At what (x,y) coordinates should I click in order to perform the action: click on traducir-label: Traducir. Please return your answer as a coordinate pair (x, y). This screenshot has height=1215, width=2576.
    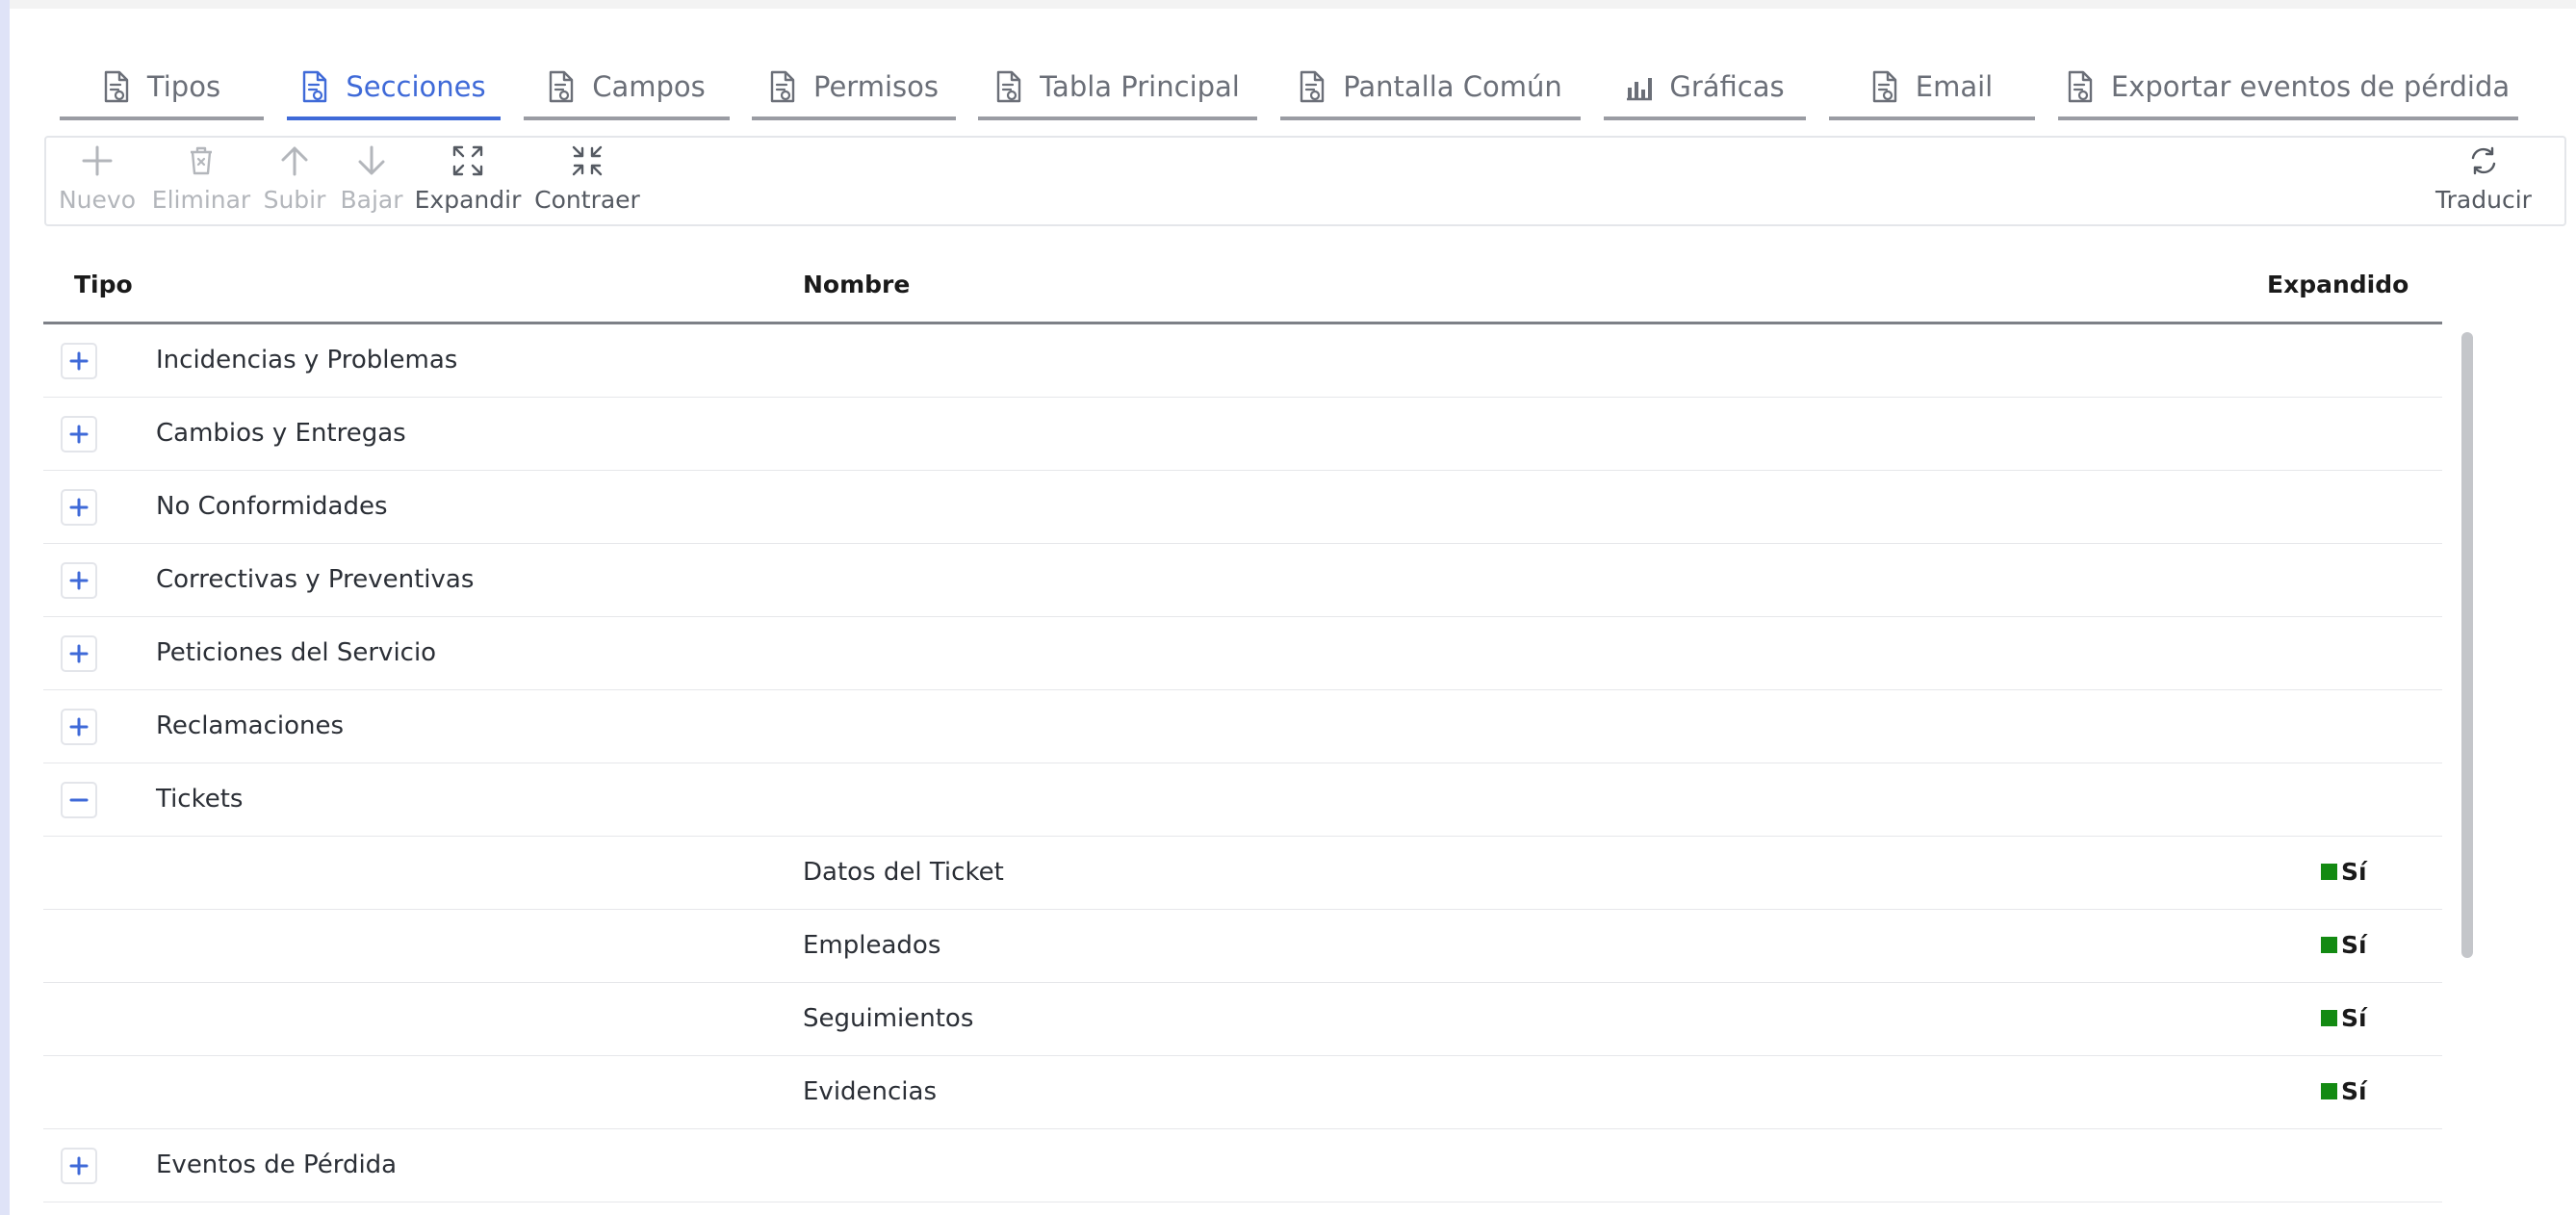
    Looking at the image, I should click on (2483, 200).